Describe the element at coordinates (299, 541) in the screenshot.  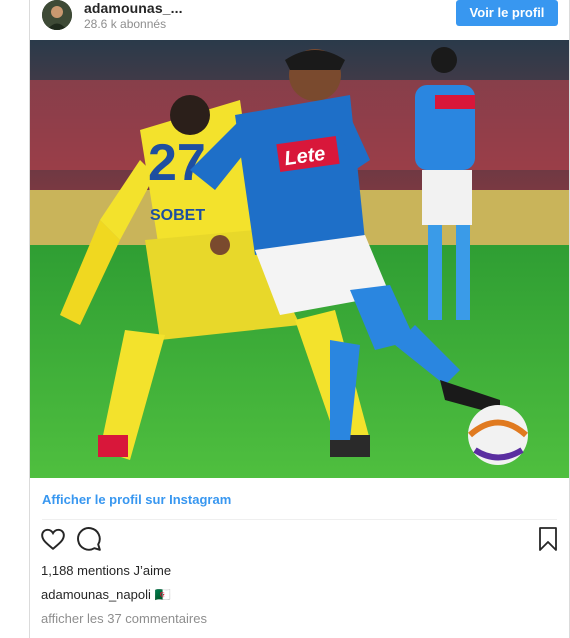
I see `post-actions` at that location.